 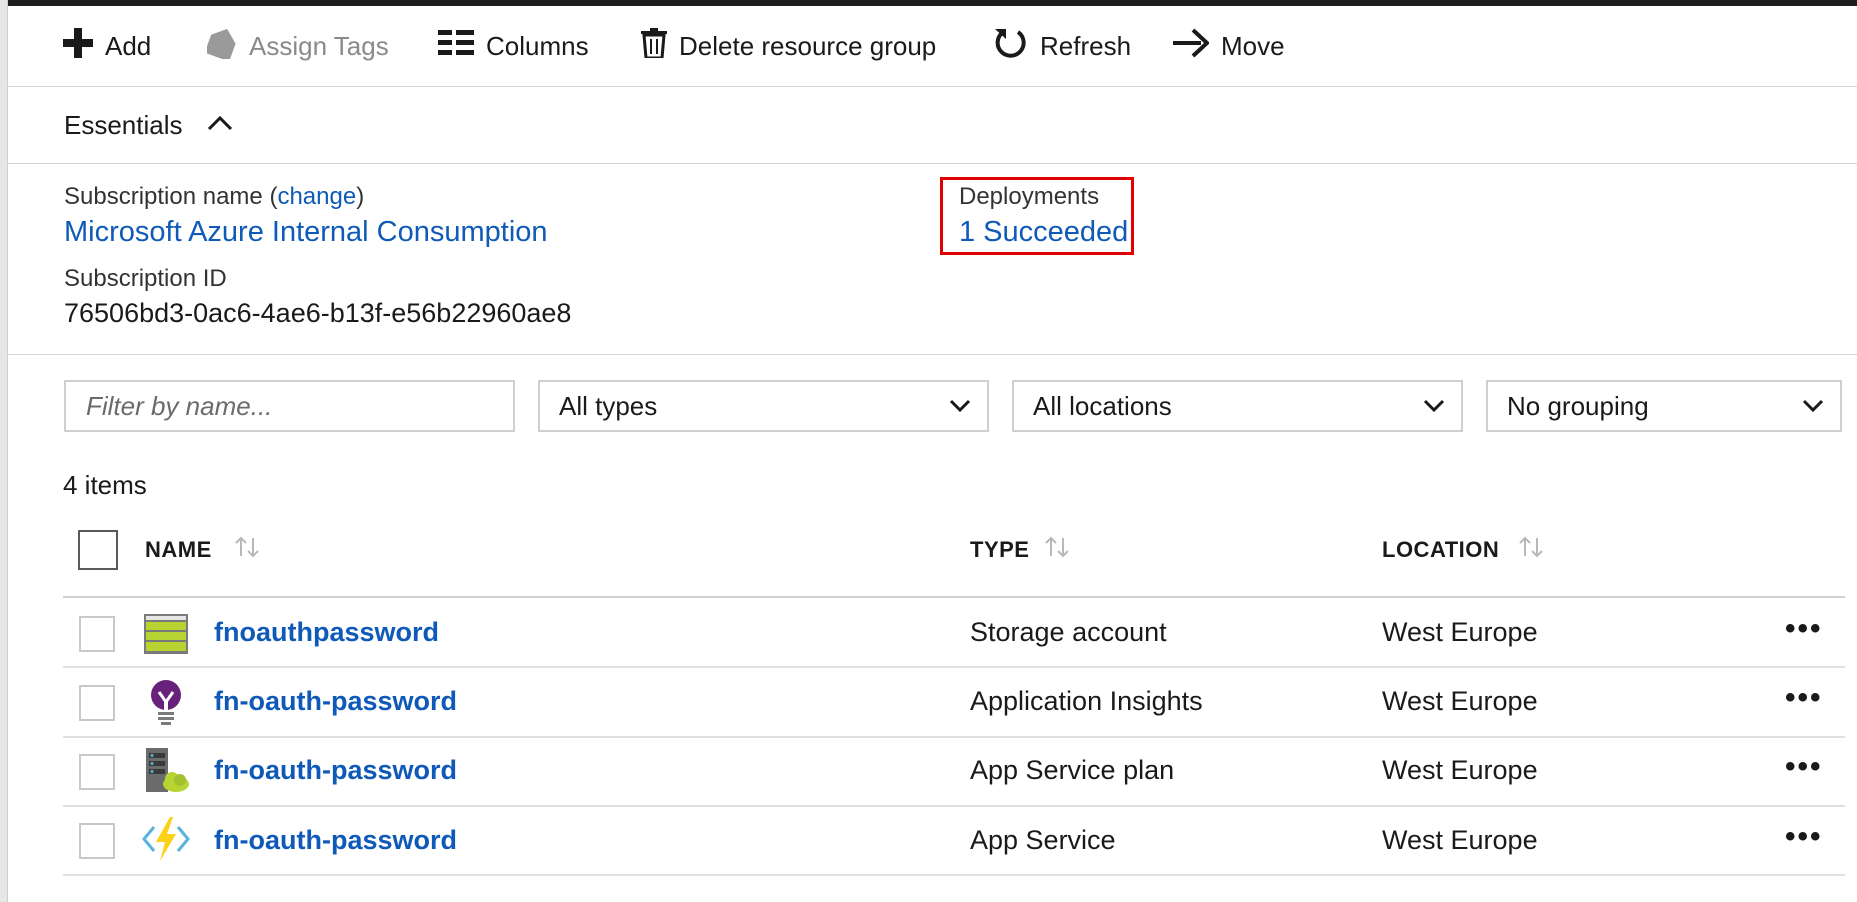 I want to click on columns-button: Columns, so click(x=513, y=46).